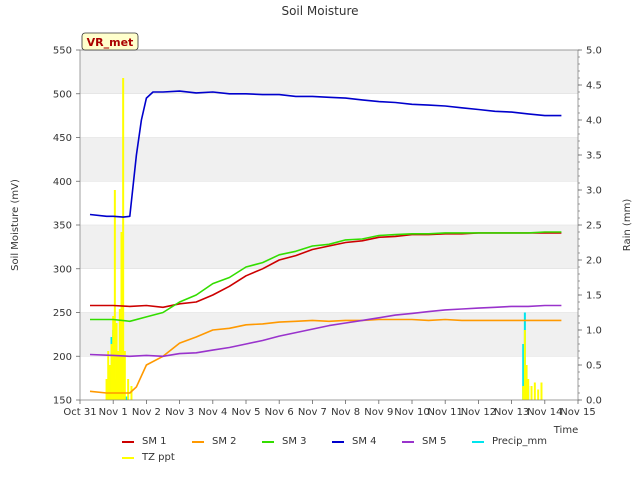  What do you see at coordinates (378, 412) in the screenshot?
I see `x-tick-label: Nov 9` at bounding box center [378, 412].